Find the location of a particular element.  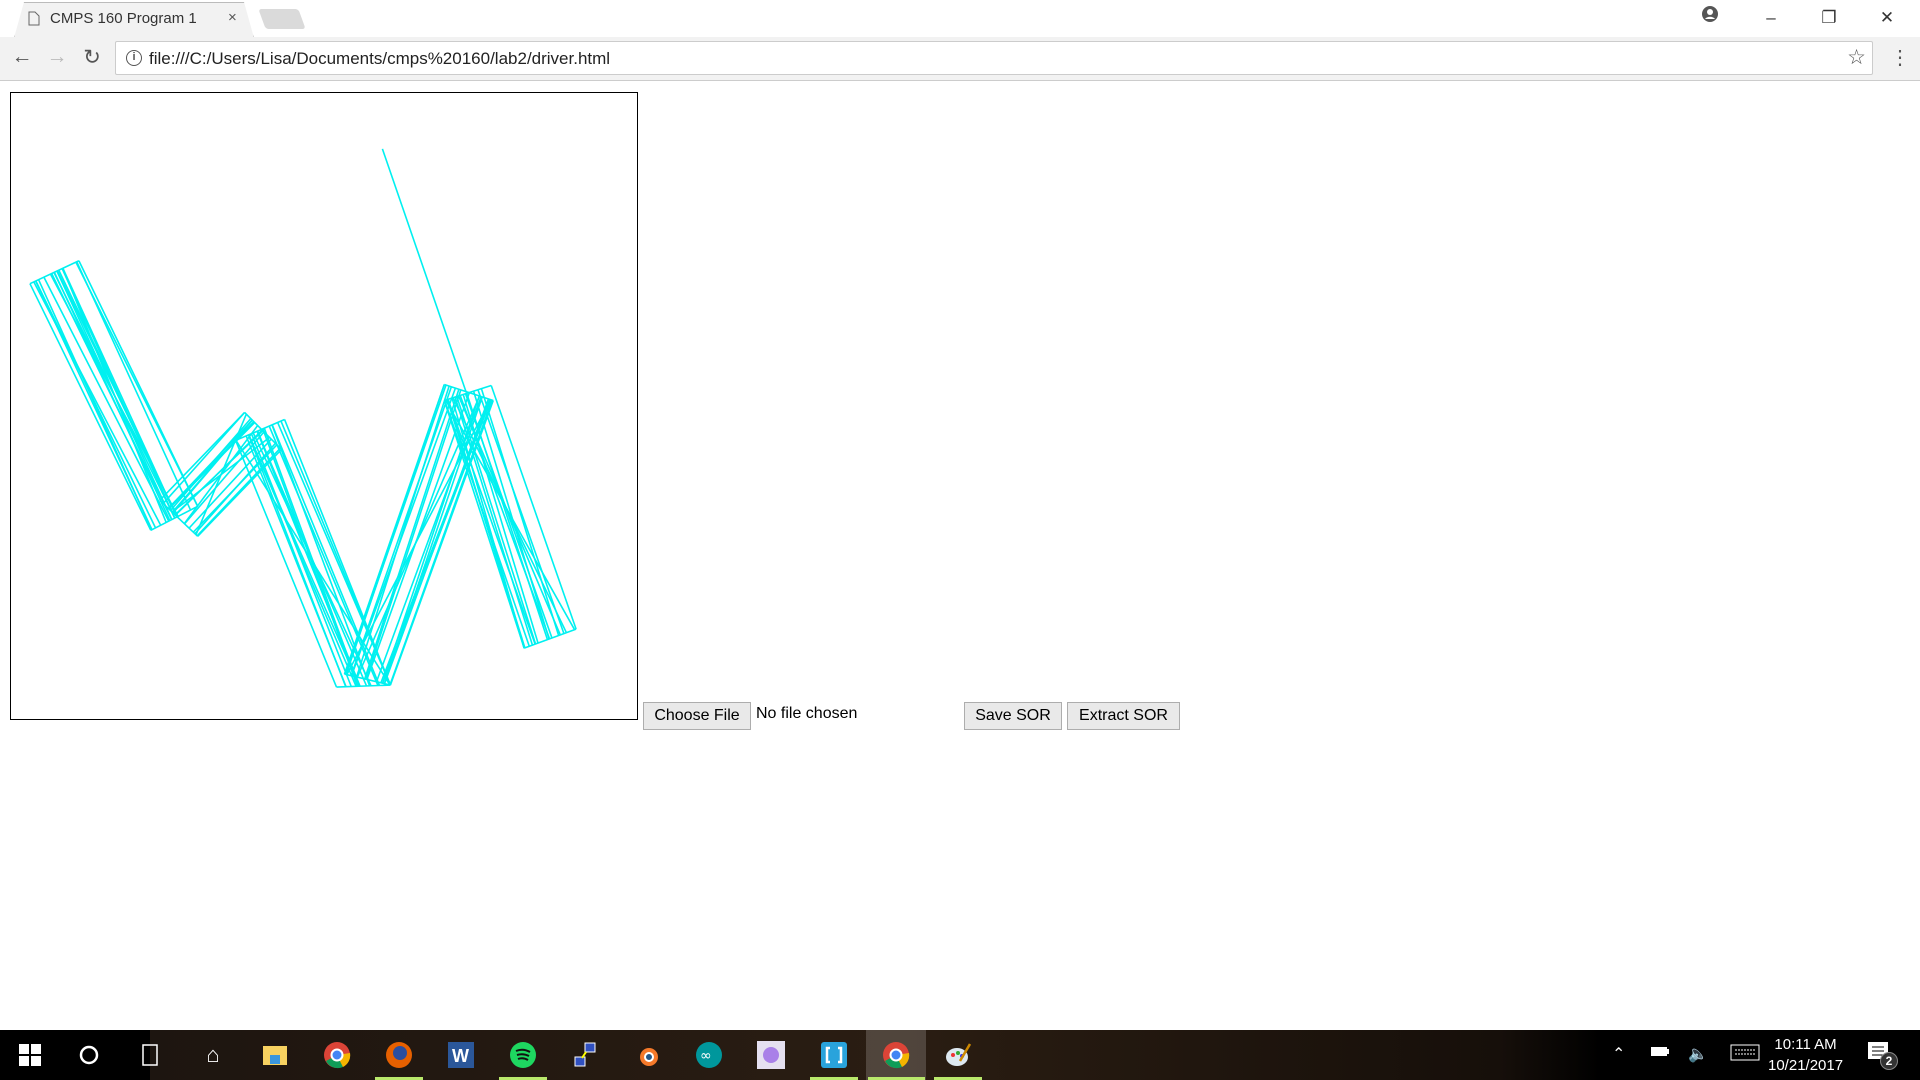

task-view-icon is located at coordinates (150, 1055).